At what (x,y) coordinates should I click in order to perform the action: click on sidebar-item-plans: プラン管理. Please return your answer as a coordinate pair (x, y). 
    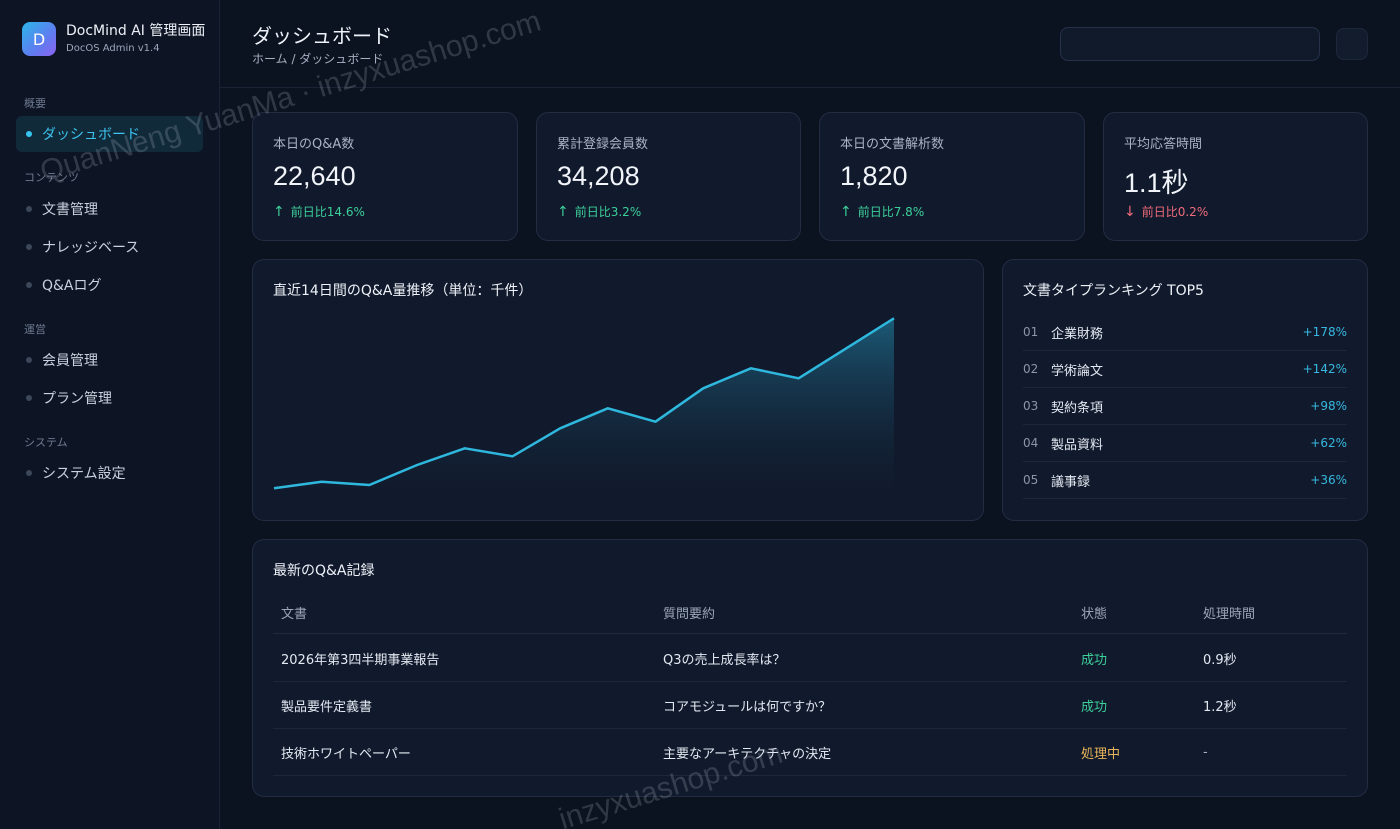
    Looking at the image, I should click on (69, 398).